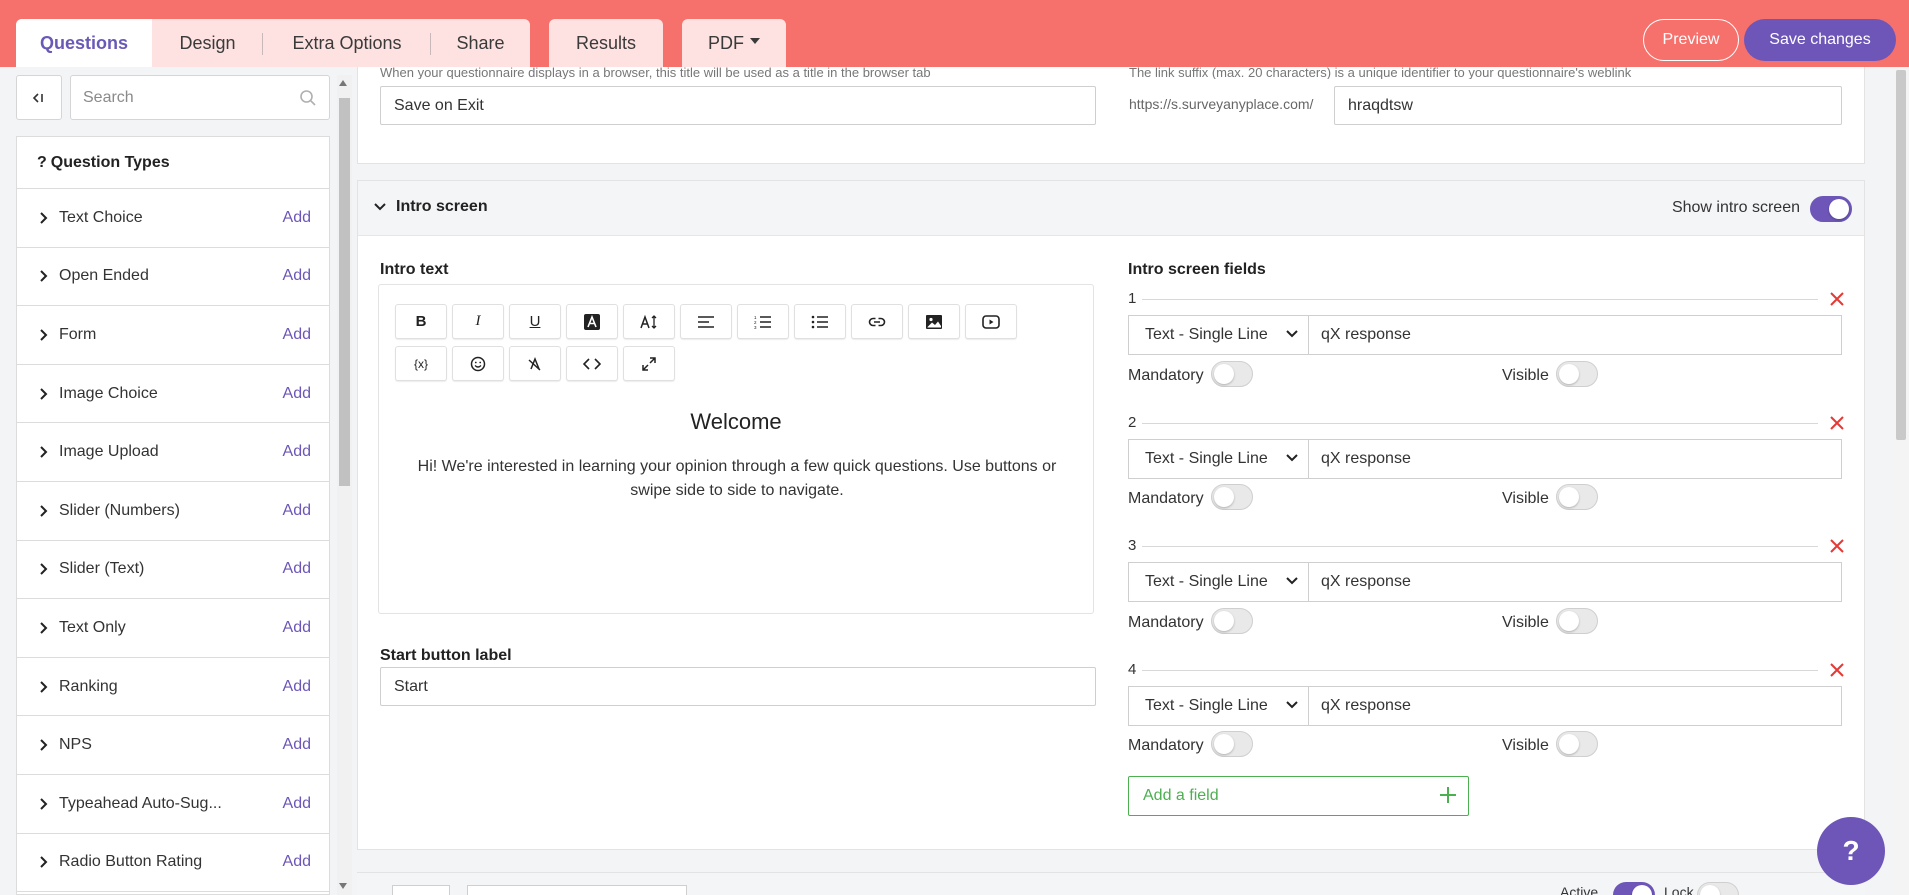 The width and height of the screenshot is (1909, 895). Describe the element at coordinates (1298, 796) in the screenshot. I see `add-field-button: Add a field` at that location.